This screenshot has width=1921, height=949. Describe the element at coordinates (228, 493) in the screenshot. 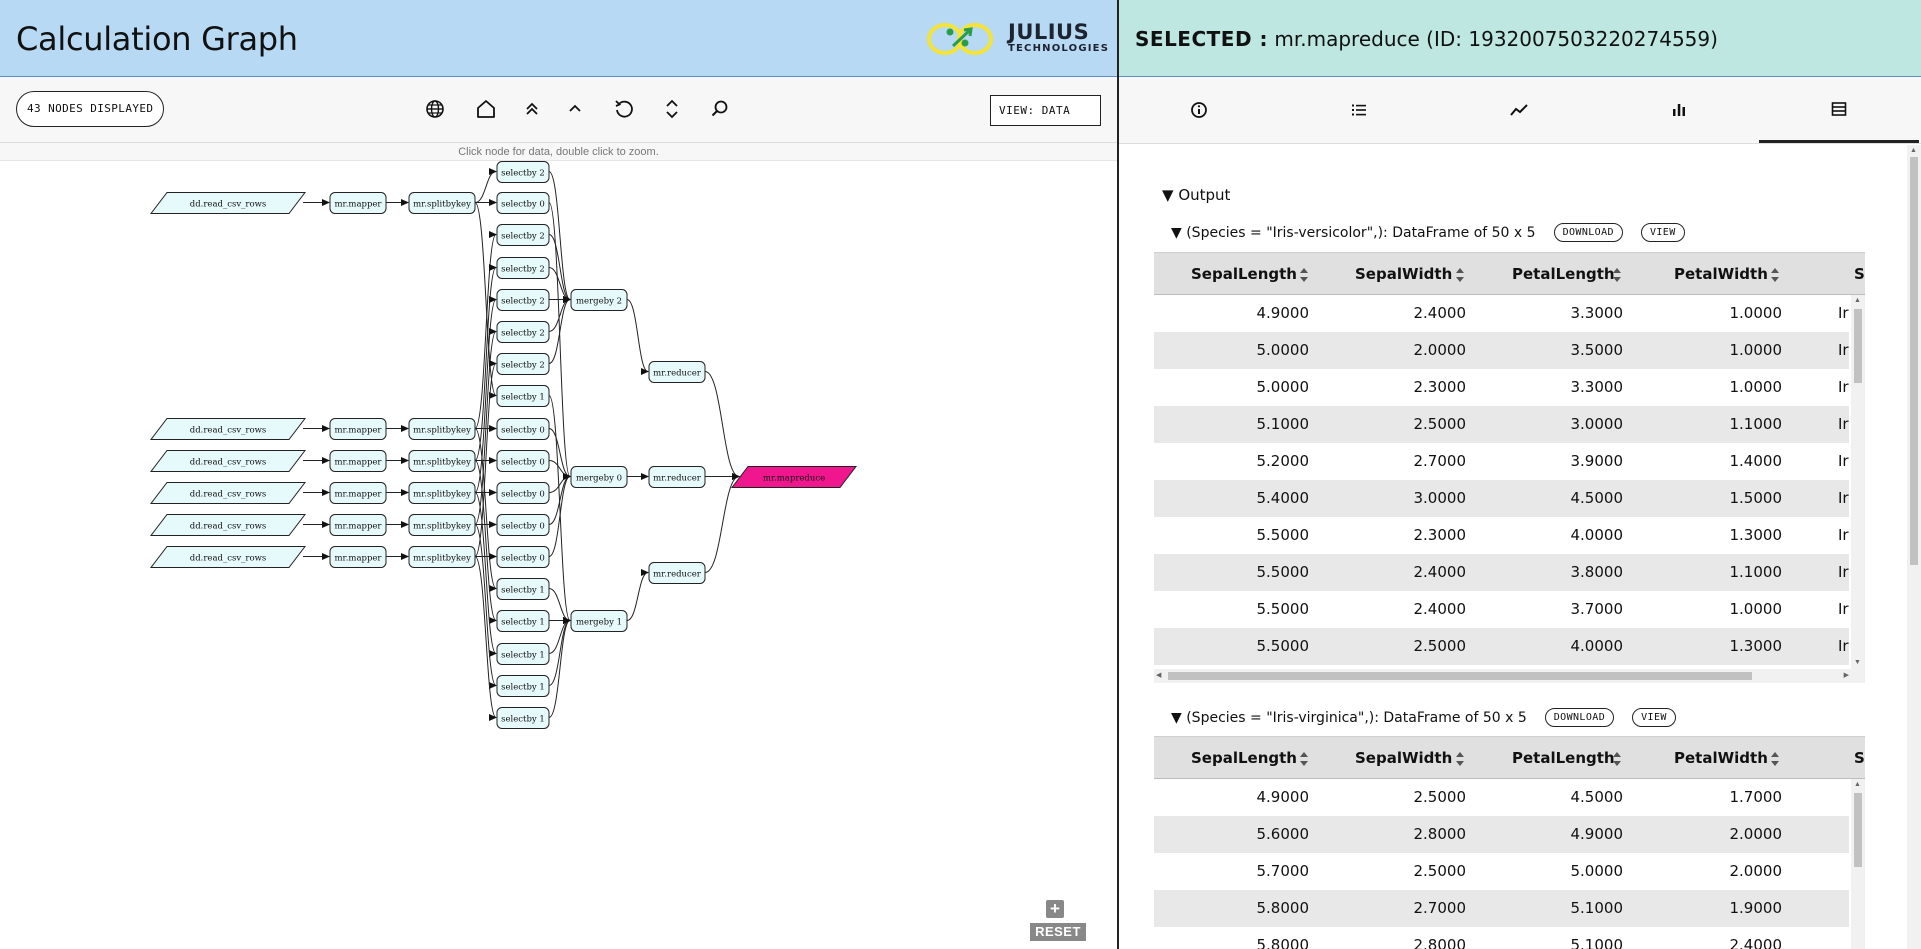

I see `graph-node-src3: dd.read_csv_rows` at that location.